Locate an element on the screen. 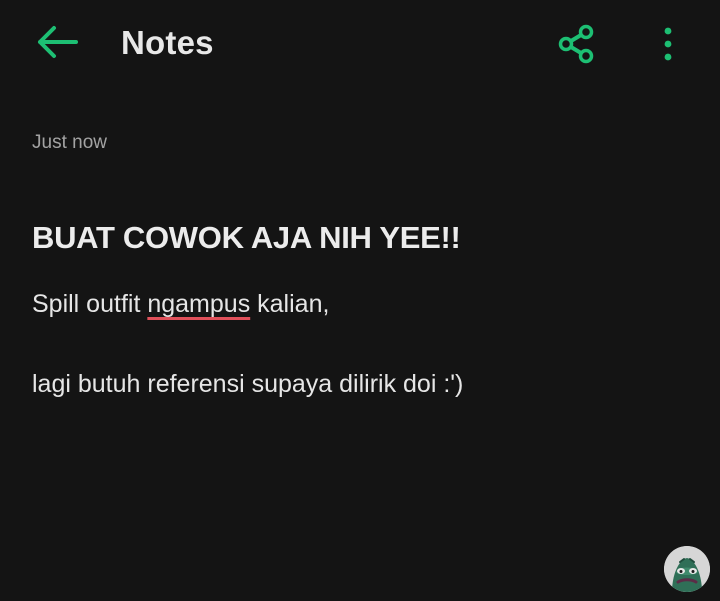  arrow-left-icon is located at coordinates (58, 42).